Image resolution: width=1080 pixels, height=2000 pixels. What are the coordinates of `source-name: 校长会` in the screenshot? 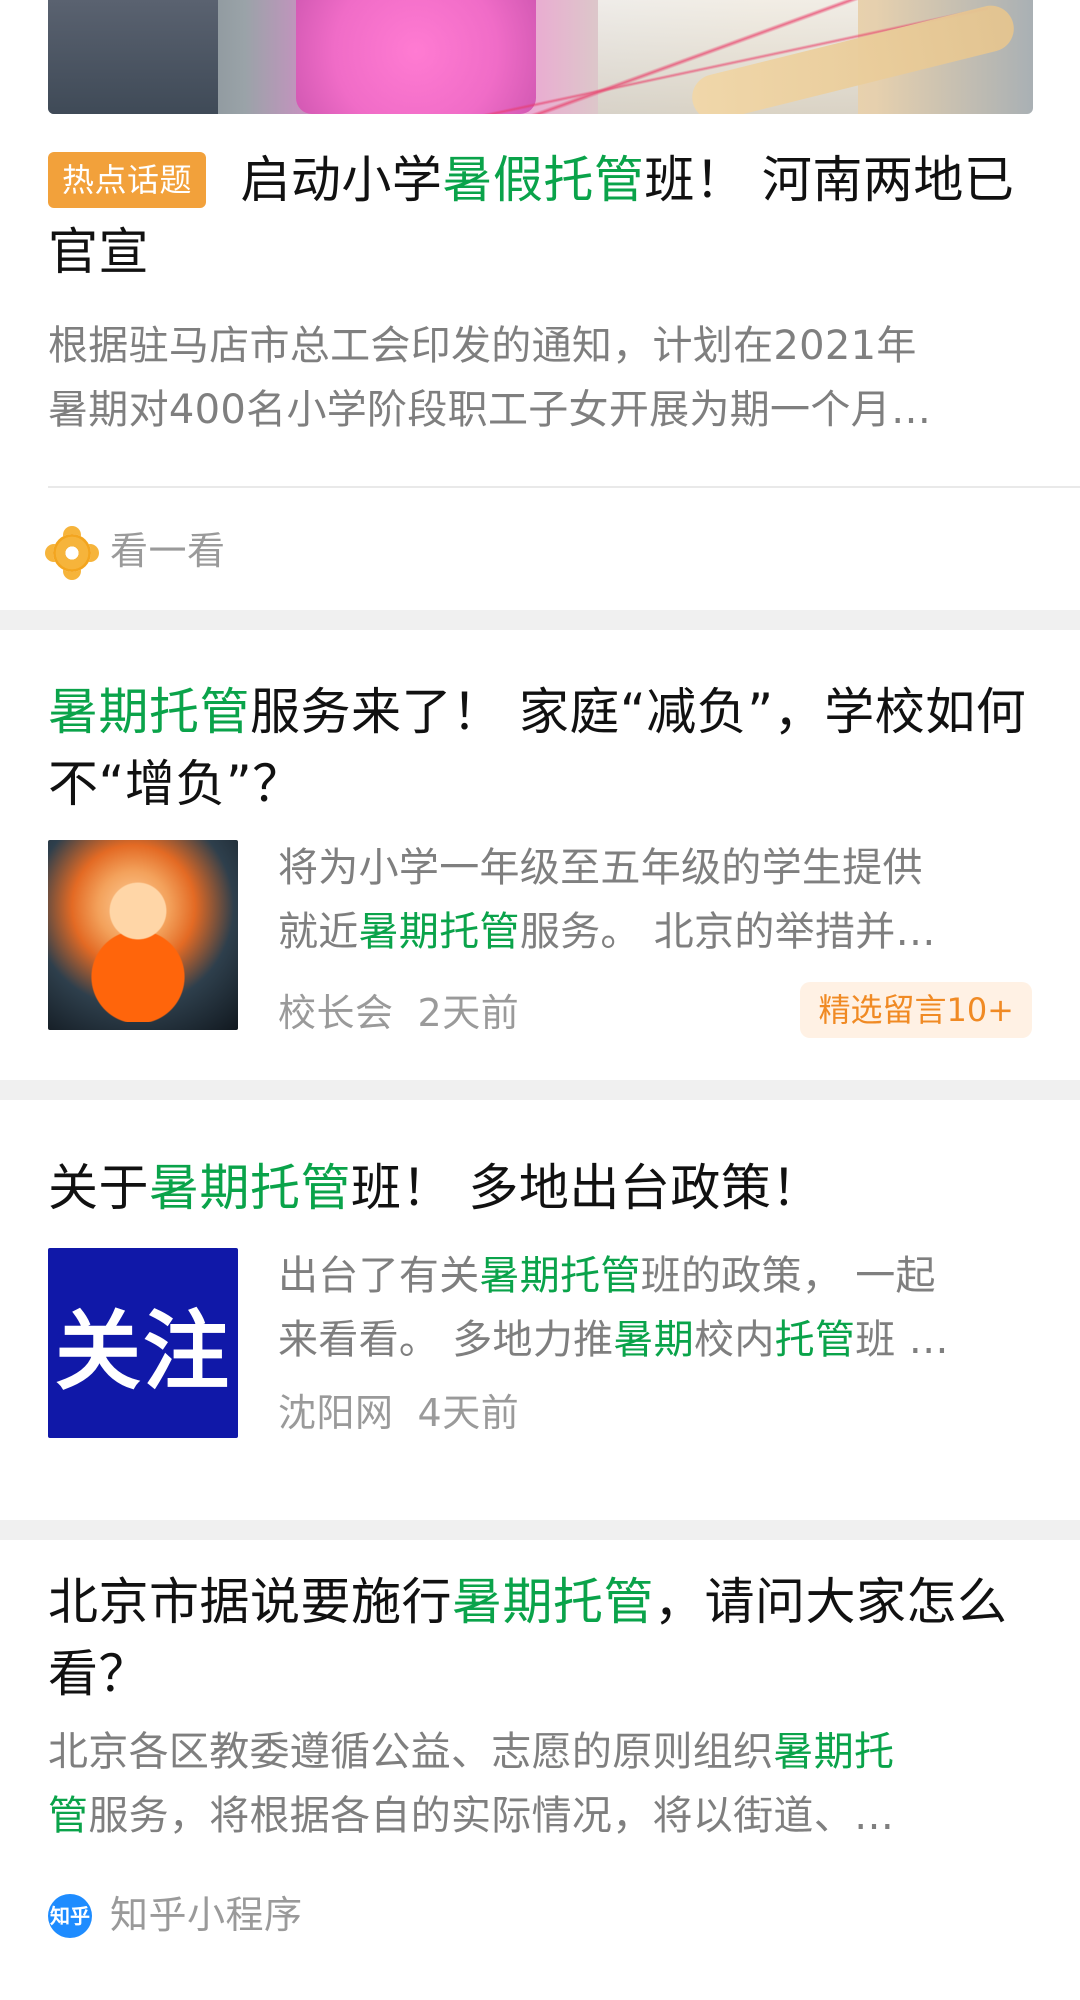 It's located at (336, 1013).